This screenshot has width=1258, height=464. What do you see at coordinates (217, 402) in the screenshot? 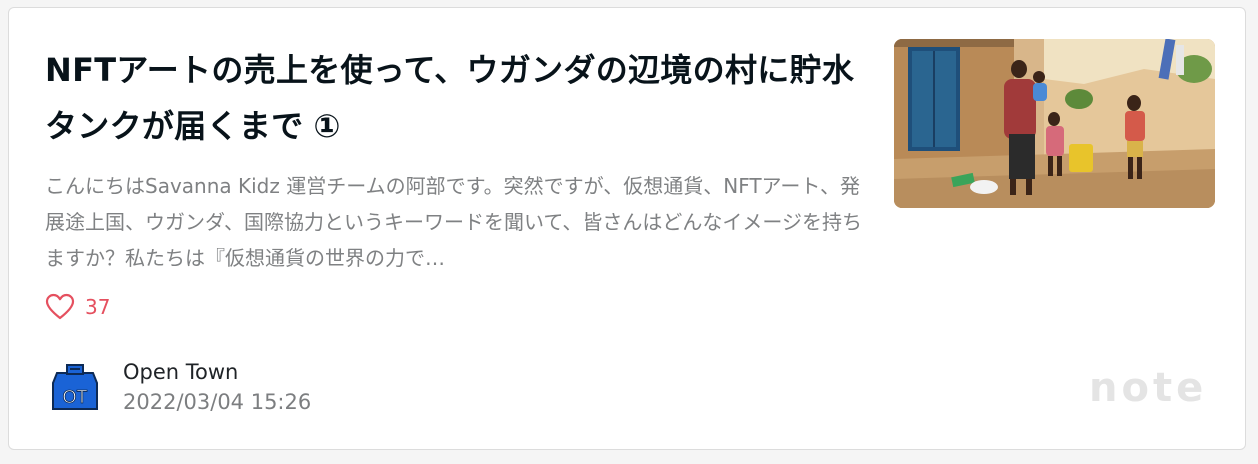
I see `publish-date: 2022/03/04 15:26` at bounding box center [217, 402].